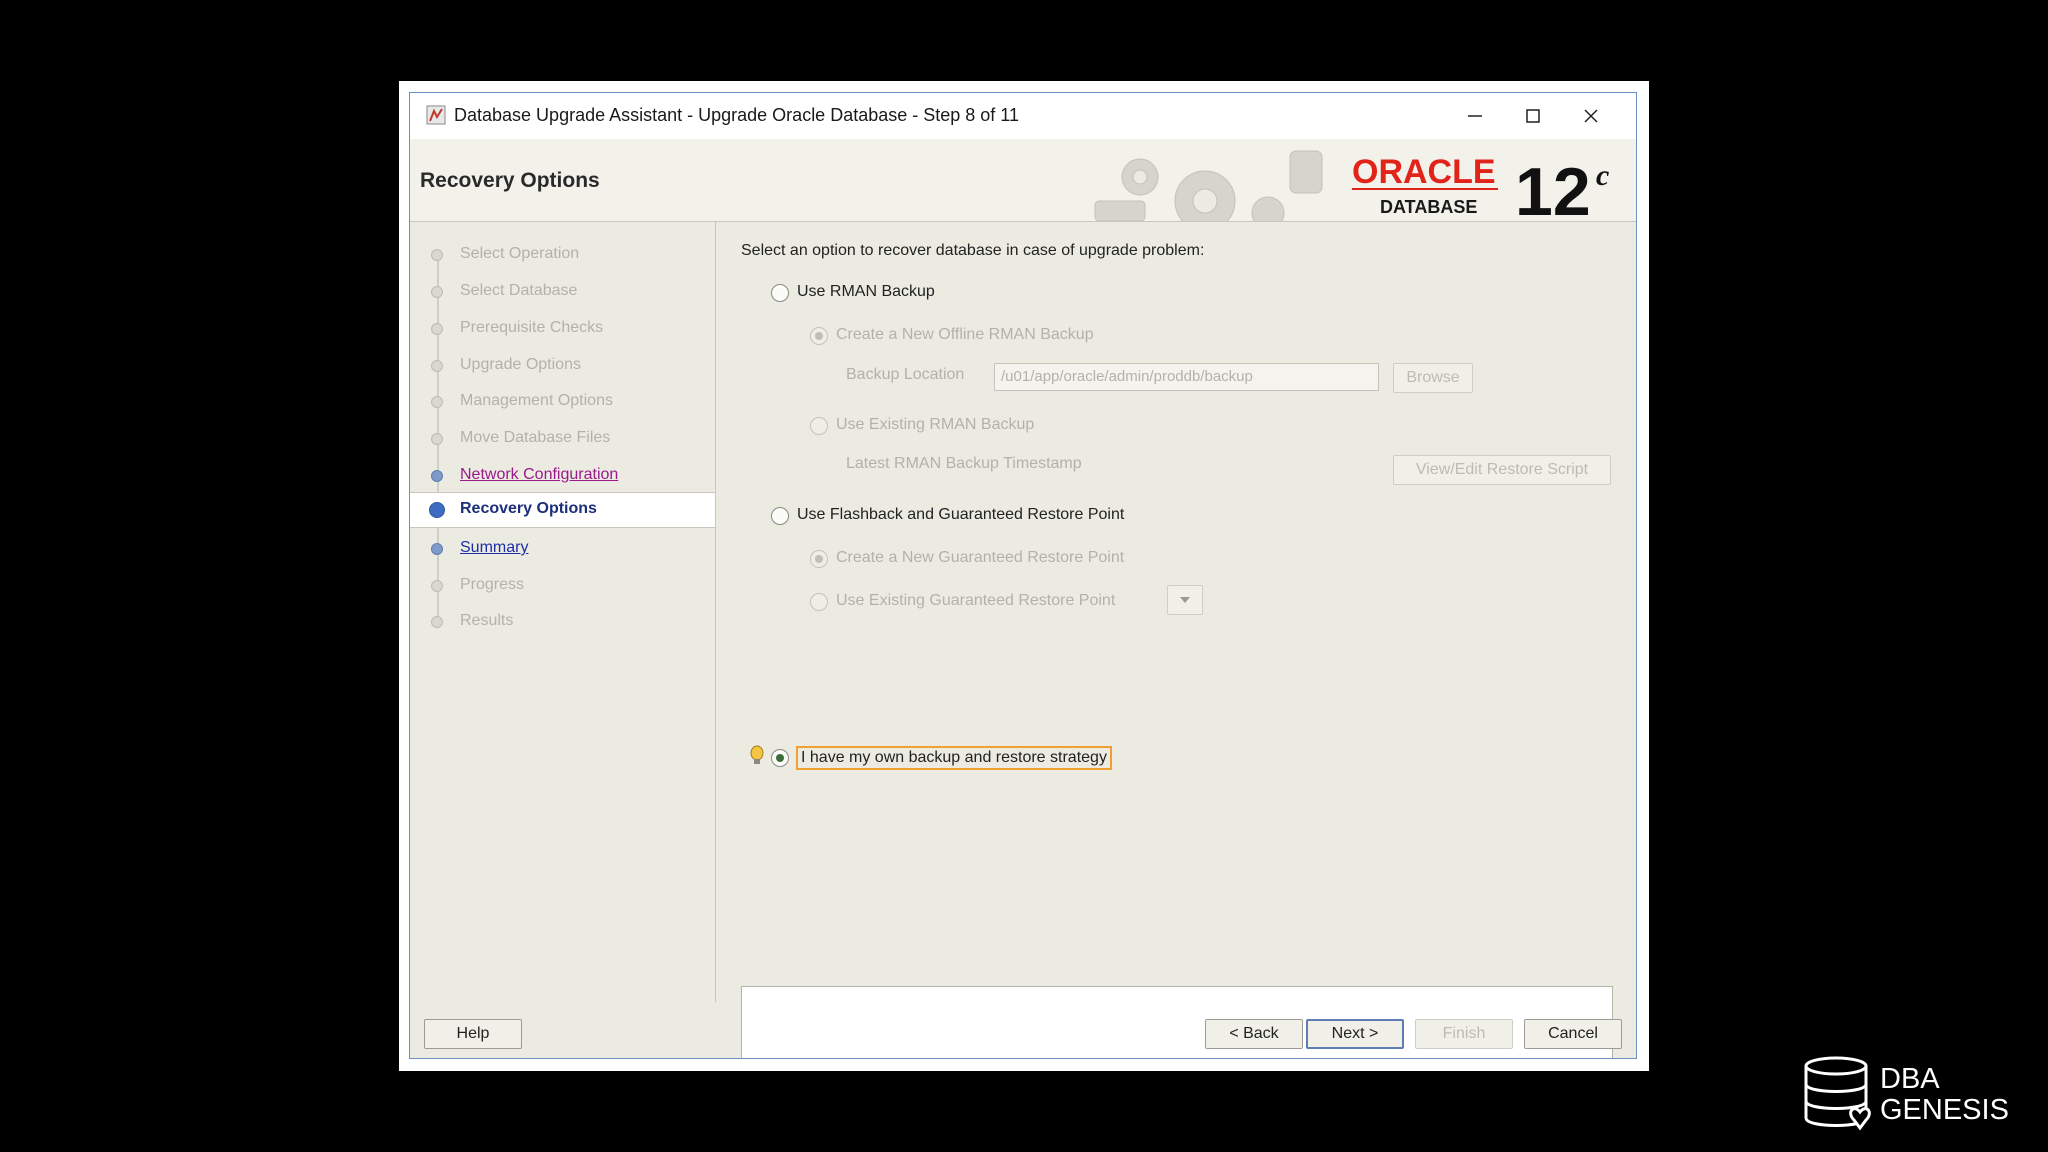 This screenshot has height=1152, width=2048. What do you see at coordinates (1433, 378) in the screenshot?
I see `browse-button: Browse` at bounding box center [1433, 378].